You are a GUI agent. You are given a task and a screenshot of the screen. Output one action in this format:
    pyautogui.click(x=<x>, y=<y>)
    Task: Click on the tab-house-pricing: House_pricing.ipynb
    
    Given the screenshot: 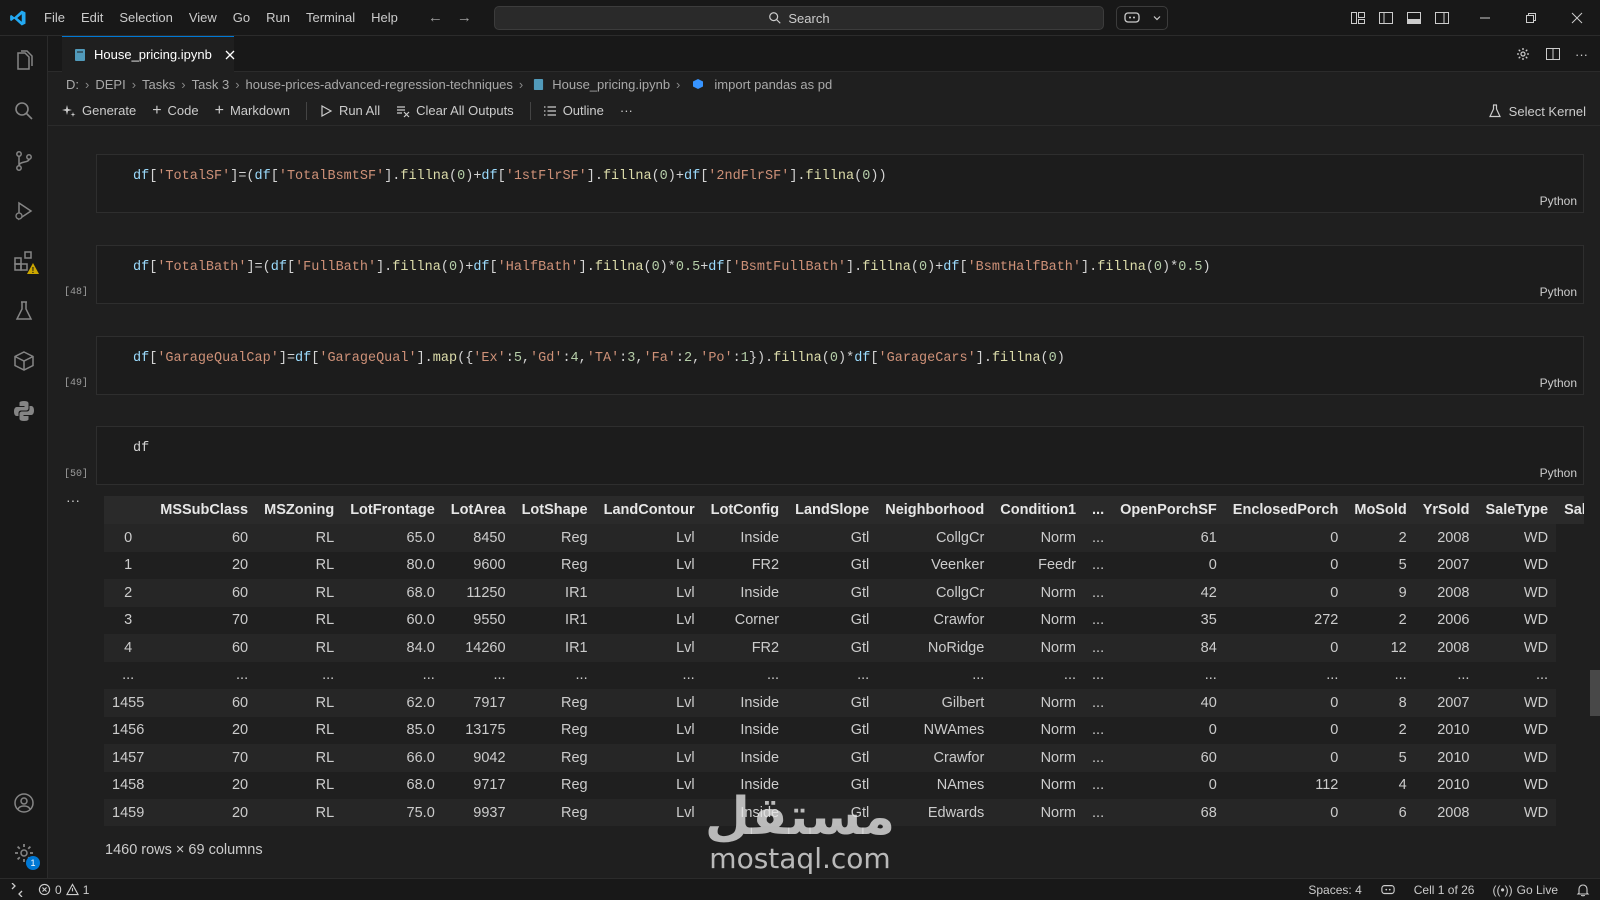 What is the action you would take?
    pyautogui.click(x=149, y=54)
    